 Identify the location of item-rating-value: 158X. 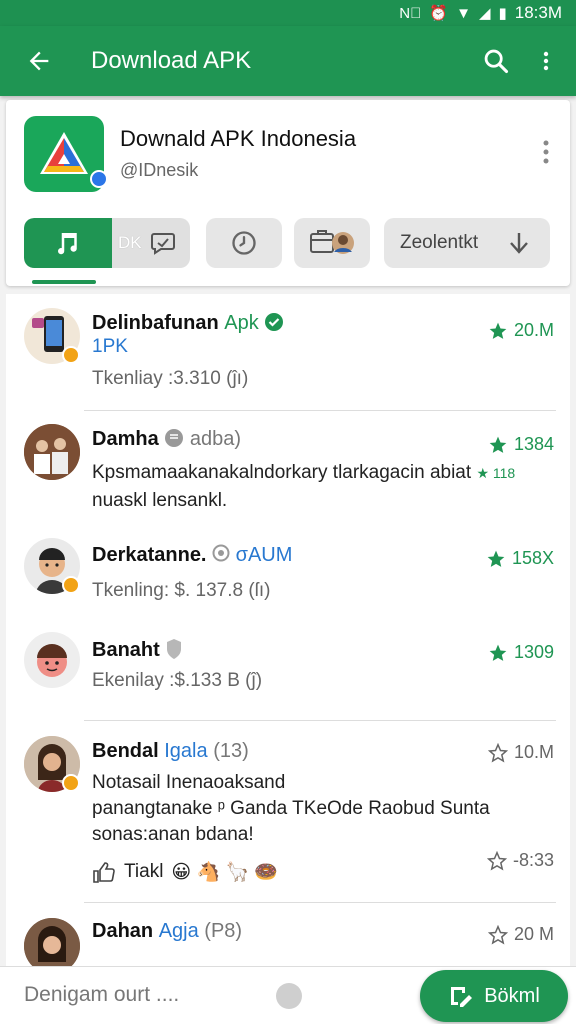
(532, 558).